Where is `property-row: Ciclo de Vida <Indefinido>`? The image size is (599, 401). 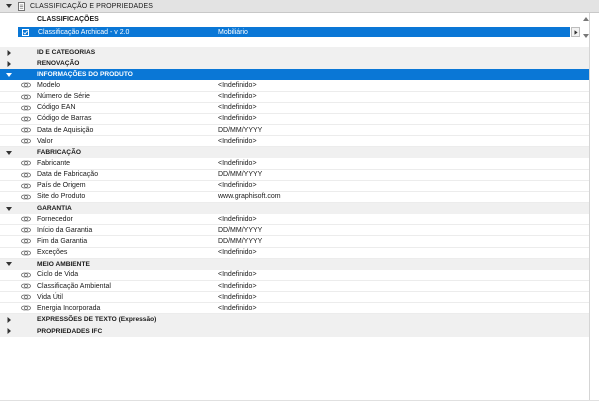 property-row: Ciclo de Vida <Indefinido> is located at coordinates (294, 275).